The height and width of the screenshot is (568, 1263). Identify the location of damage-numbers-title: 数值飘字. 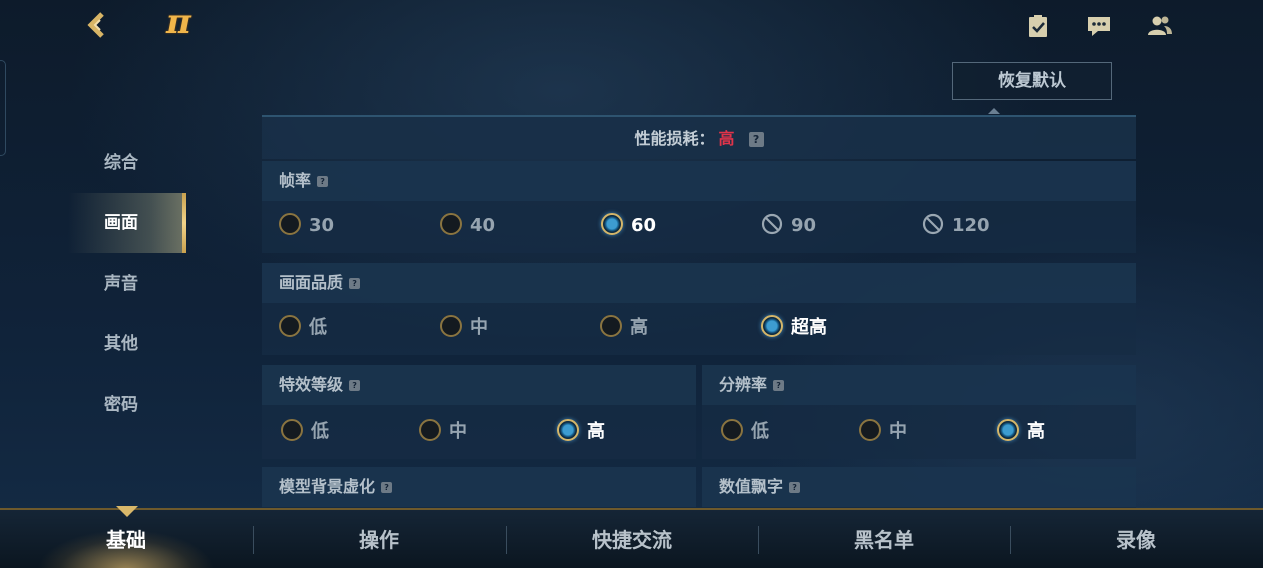
(751, 486).